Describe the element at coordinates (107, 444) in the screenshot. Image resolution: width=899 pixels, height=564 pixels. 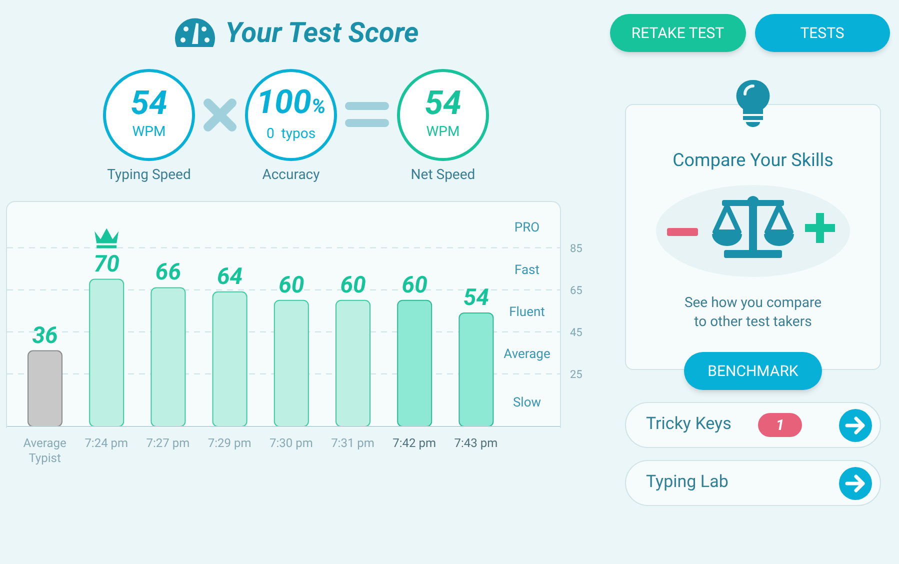
I see `category-label: 7:24 pm` at that location.